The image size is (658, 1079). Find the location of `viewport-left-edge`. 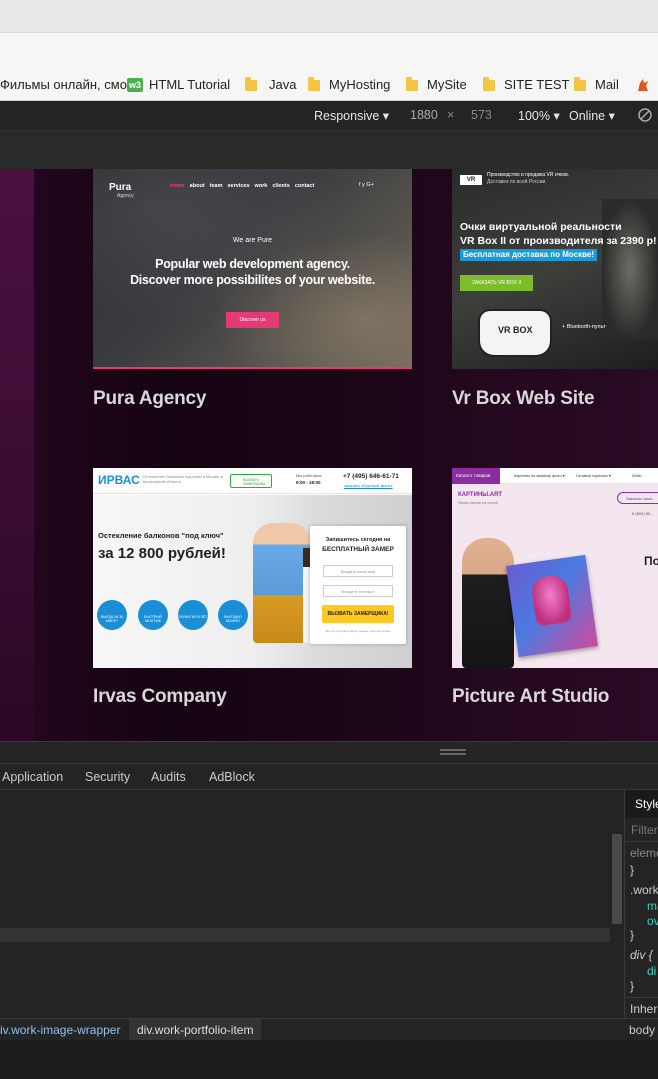

viewport-left-edge is located at coordinates (17, 455).